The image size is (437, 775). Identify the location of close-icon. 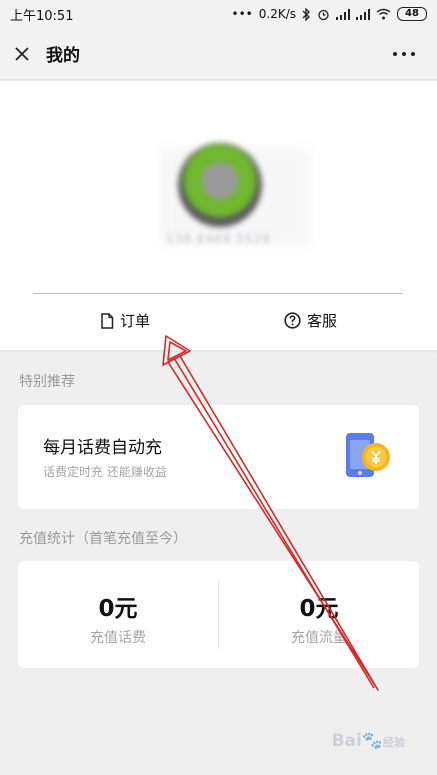
(22, 54).